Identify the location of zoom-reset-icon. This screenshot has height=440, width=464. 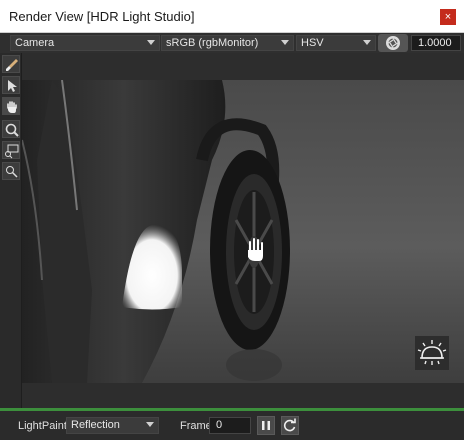
(12, 172).